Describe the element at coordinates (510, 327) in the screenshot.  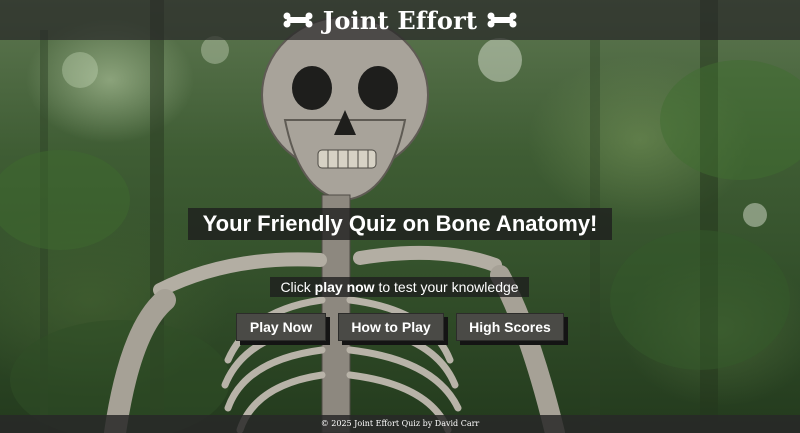
I see `high-scores-button: High Scores` at that location.